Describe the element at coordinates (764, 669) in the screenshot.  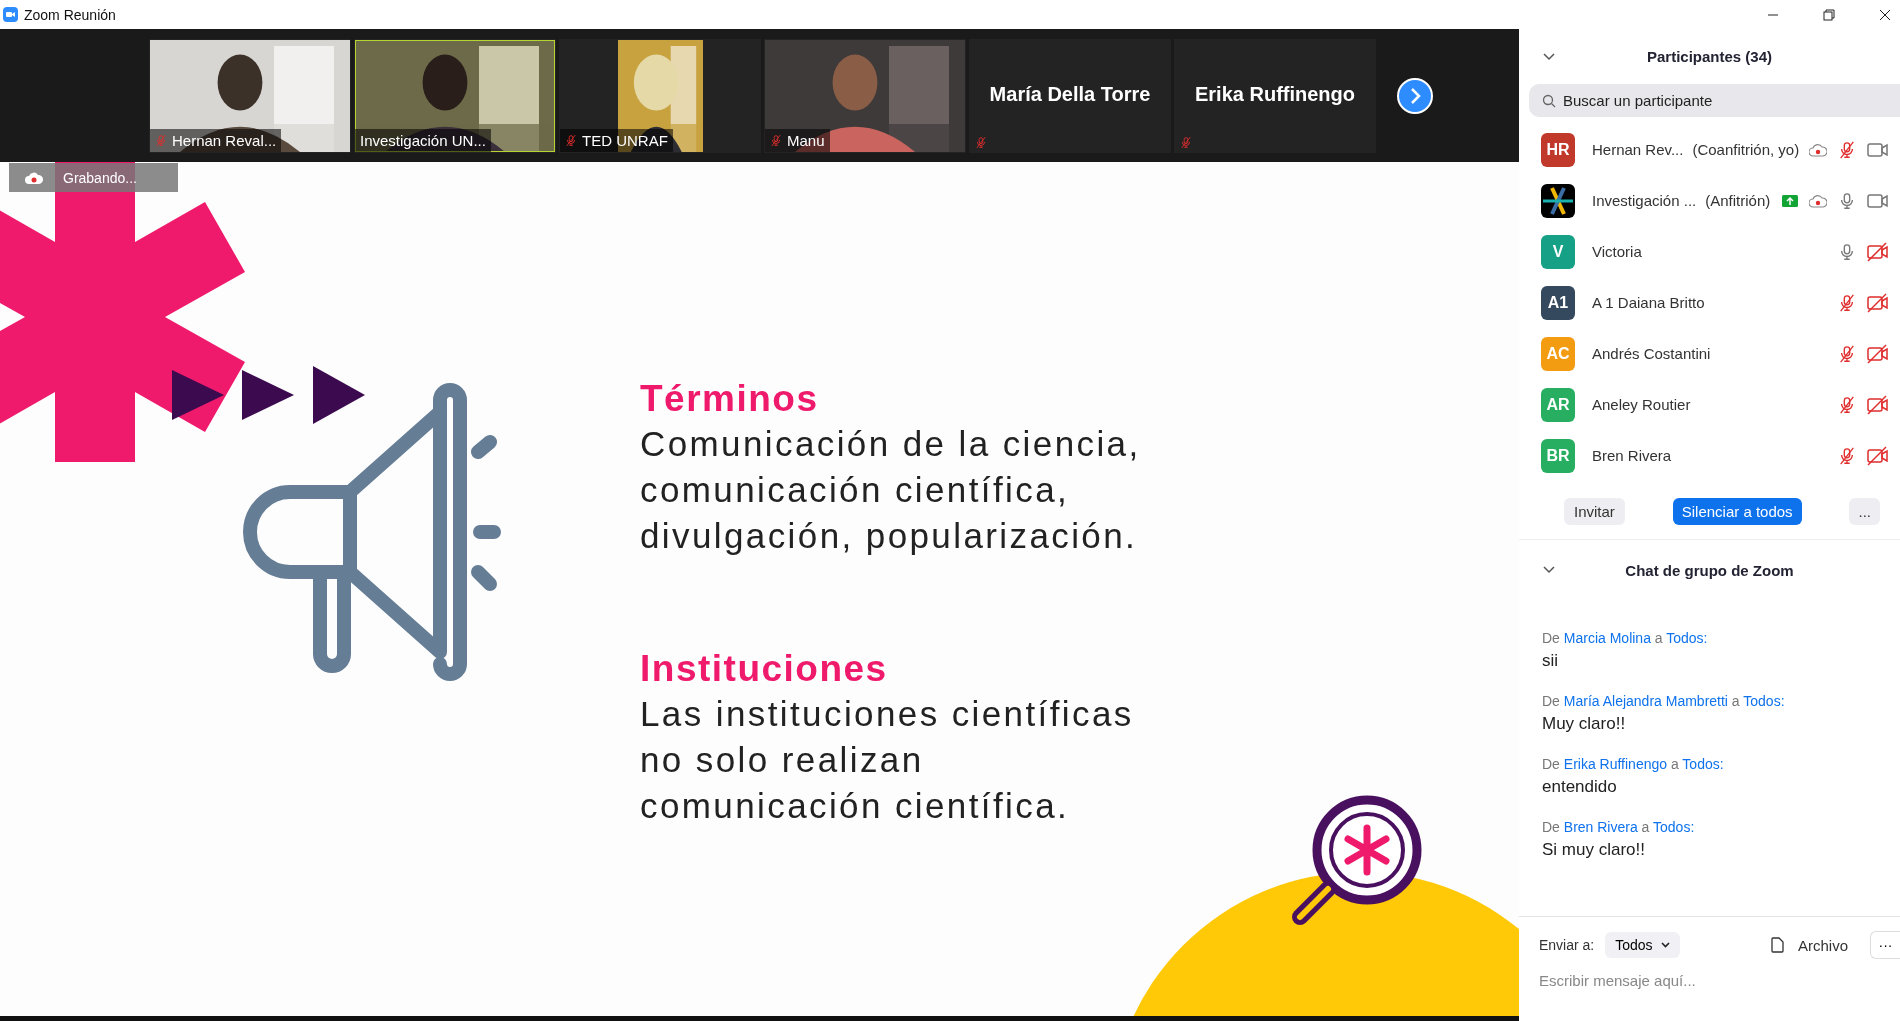
I see `slide-heading: Instituciones` at that location.